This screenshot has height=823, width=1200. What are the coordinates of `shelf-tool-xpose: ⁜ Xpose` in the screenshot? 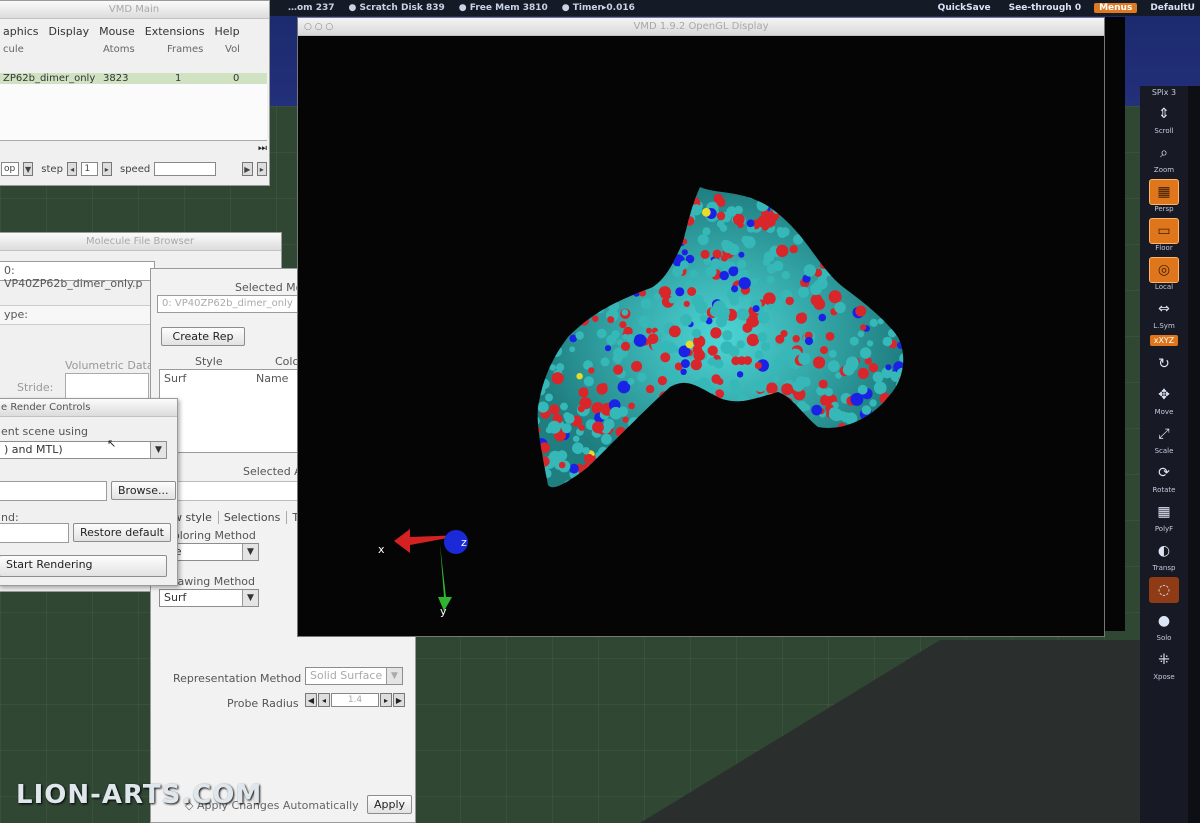 It's located at (1164, 664).